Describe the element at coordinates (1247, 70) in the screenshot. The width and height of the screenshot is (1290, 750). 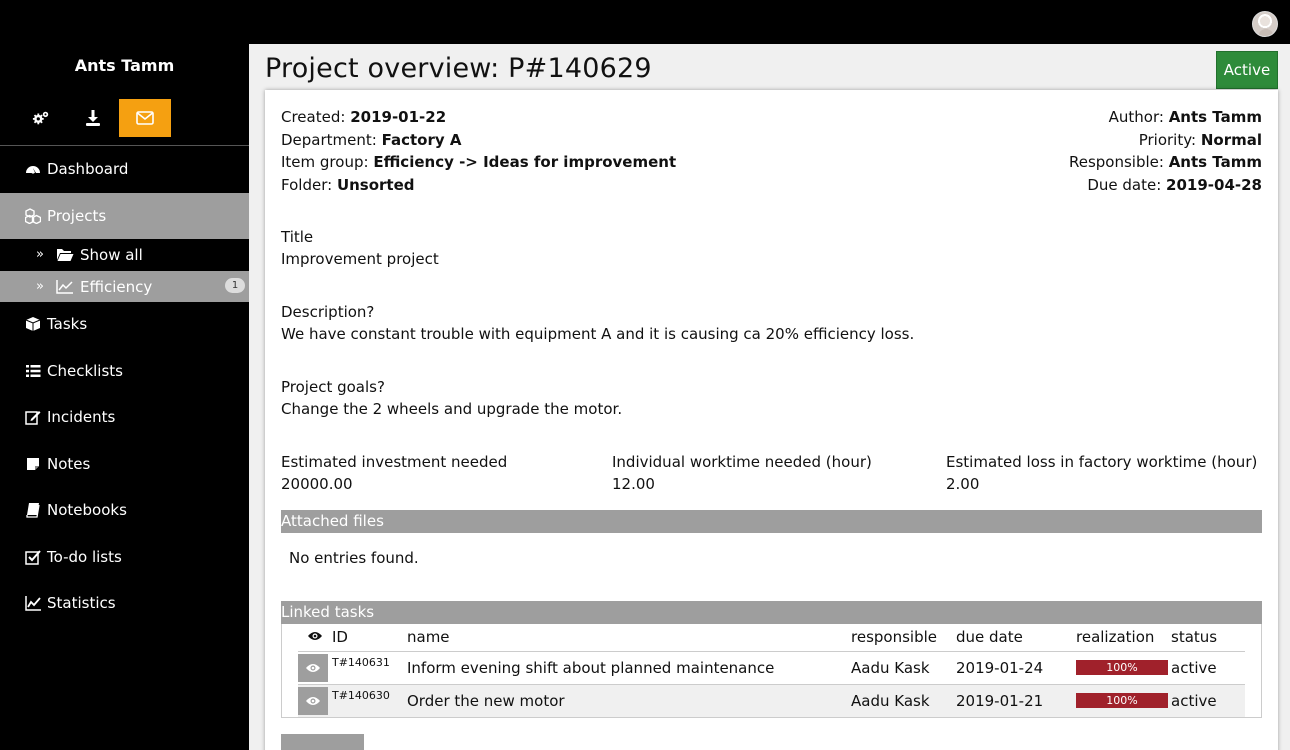
I see `status-badge: Active` at that location.